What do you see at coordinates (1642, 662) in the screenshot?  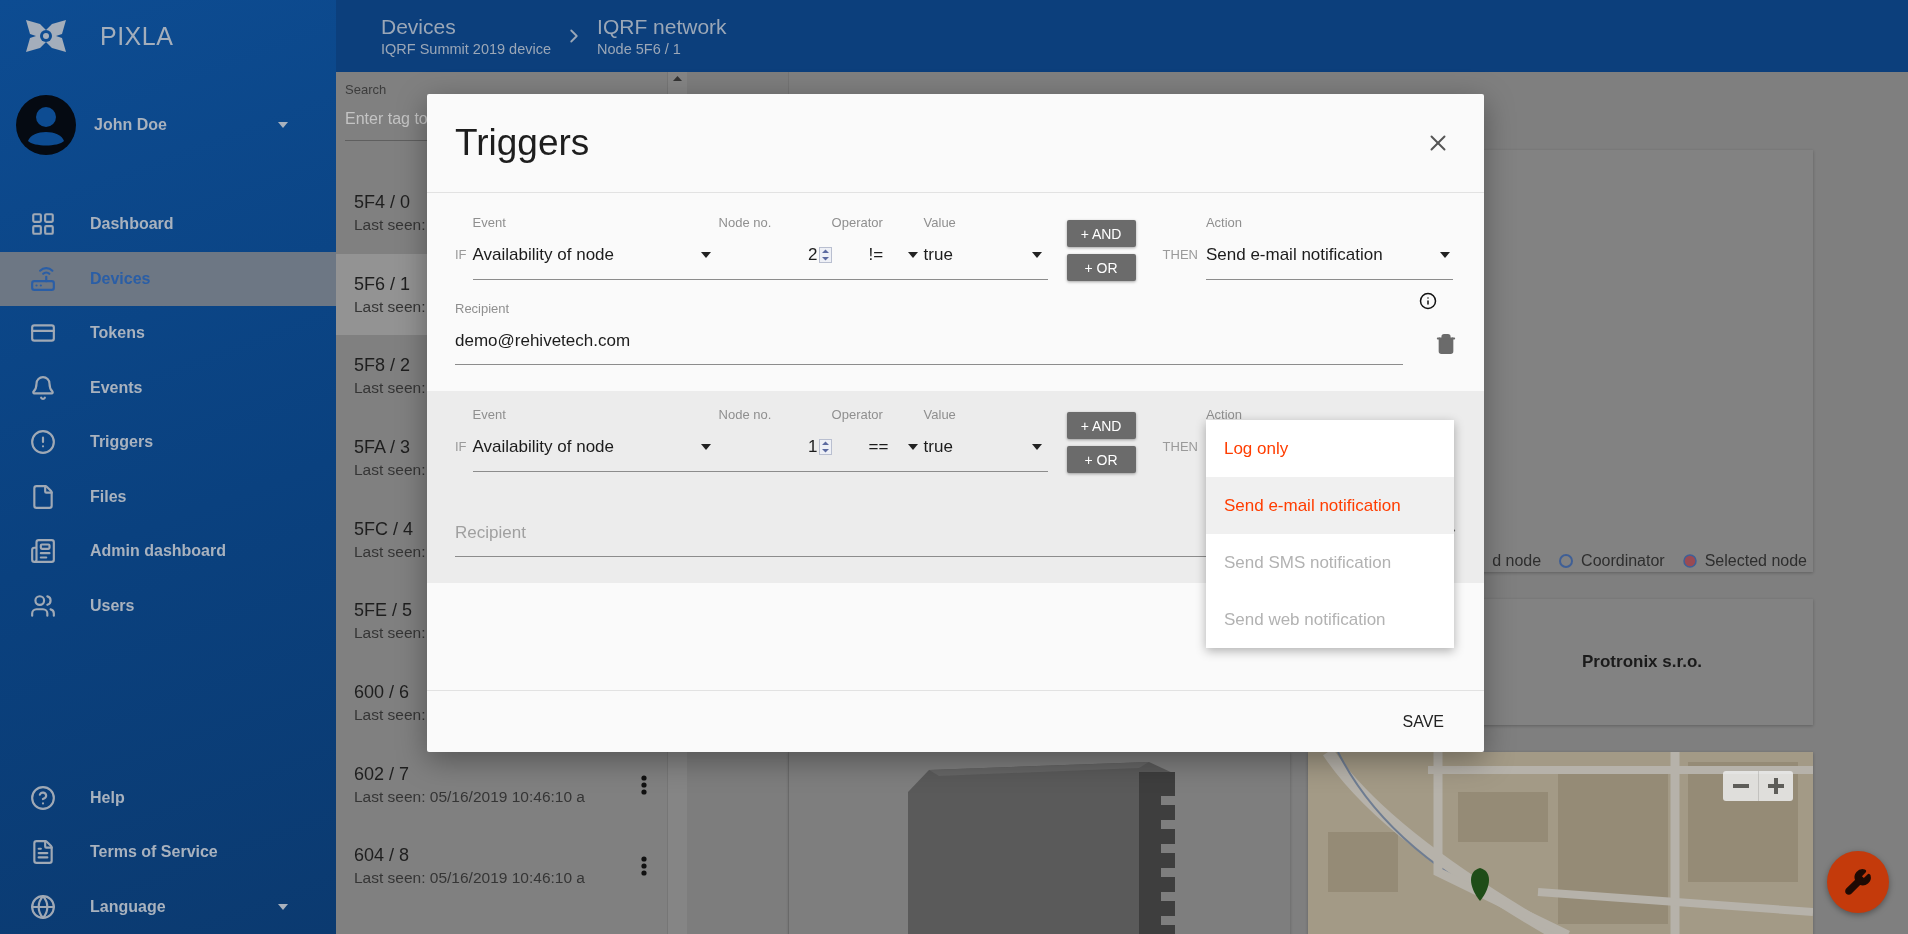 I see `vendor-name: Protronix s.r.o.` at bounding box center [1642, 662].